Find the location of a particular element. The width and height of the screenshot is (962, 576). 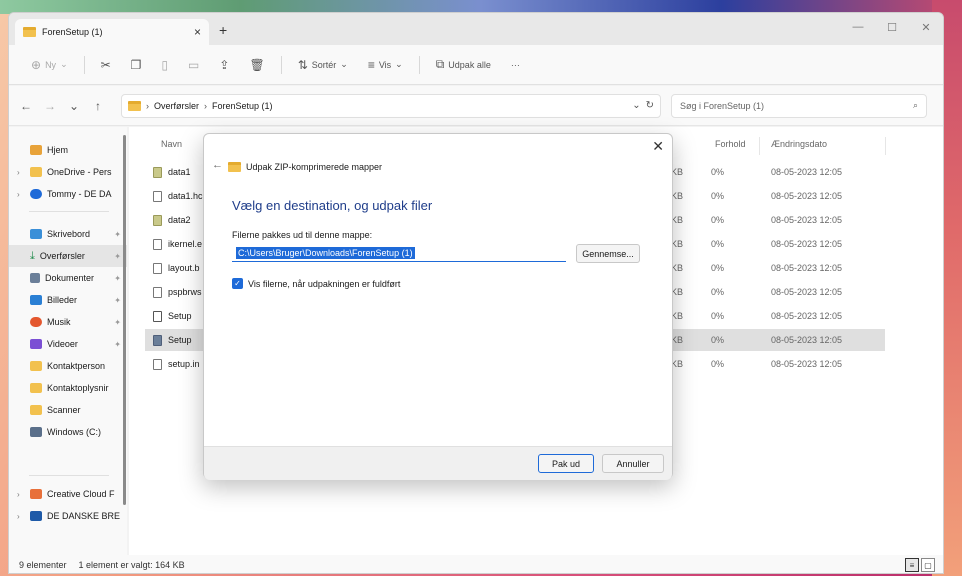

file-name: layout.b is located at coordinates (184, 268).